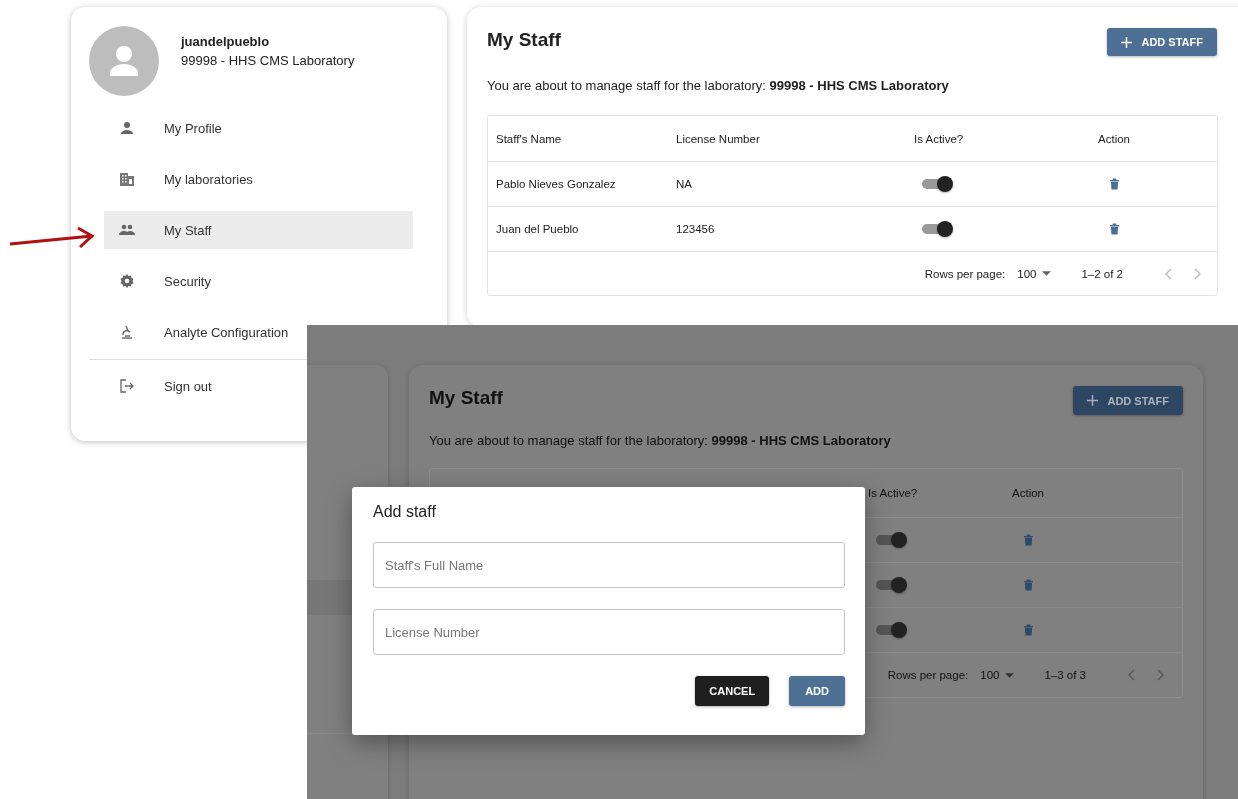 This screenshot has height=799, width=1238. What do you see at coordinates (268, 60) in the screenshot?
I see `laboratory-name: 99998 - HHS CMS Laboratory` at bounding box center [268, 60].